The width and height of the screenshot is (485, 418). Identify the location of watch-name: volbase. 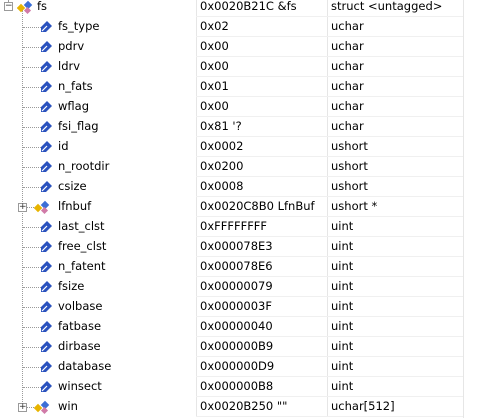
(80, 306).